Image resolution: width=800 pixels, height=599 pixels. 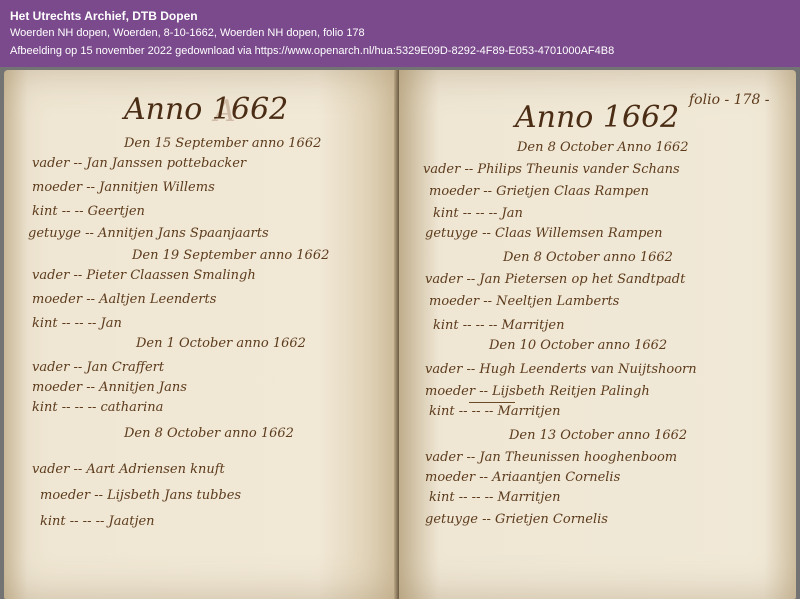 I want to click on entry-vader: vader -- Pieter Claassen Smalingh, so click(x=144, y=275).